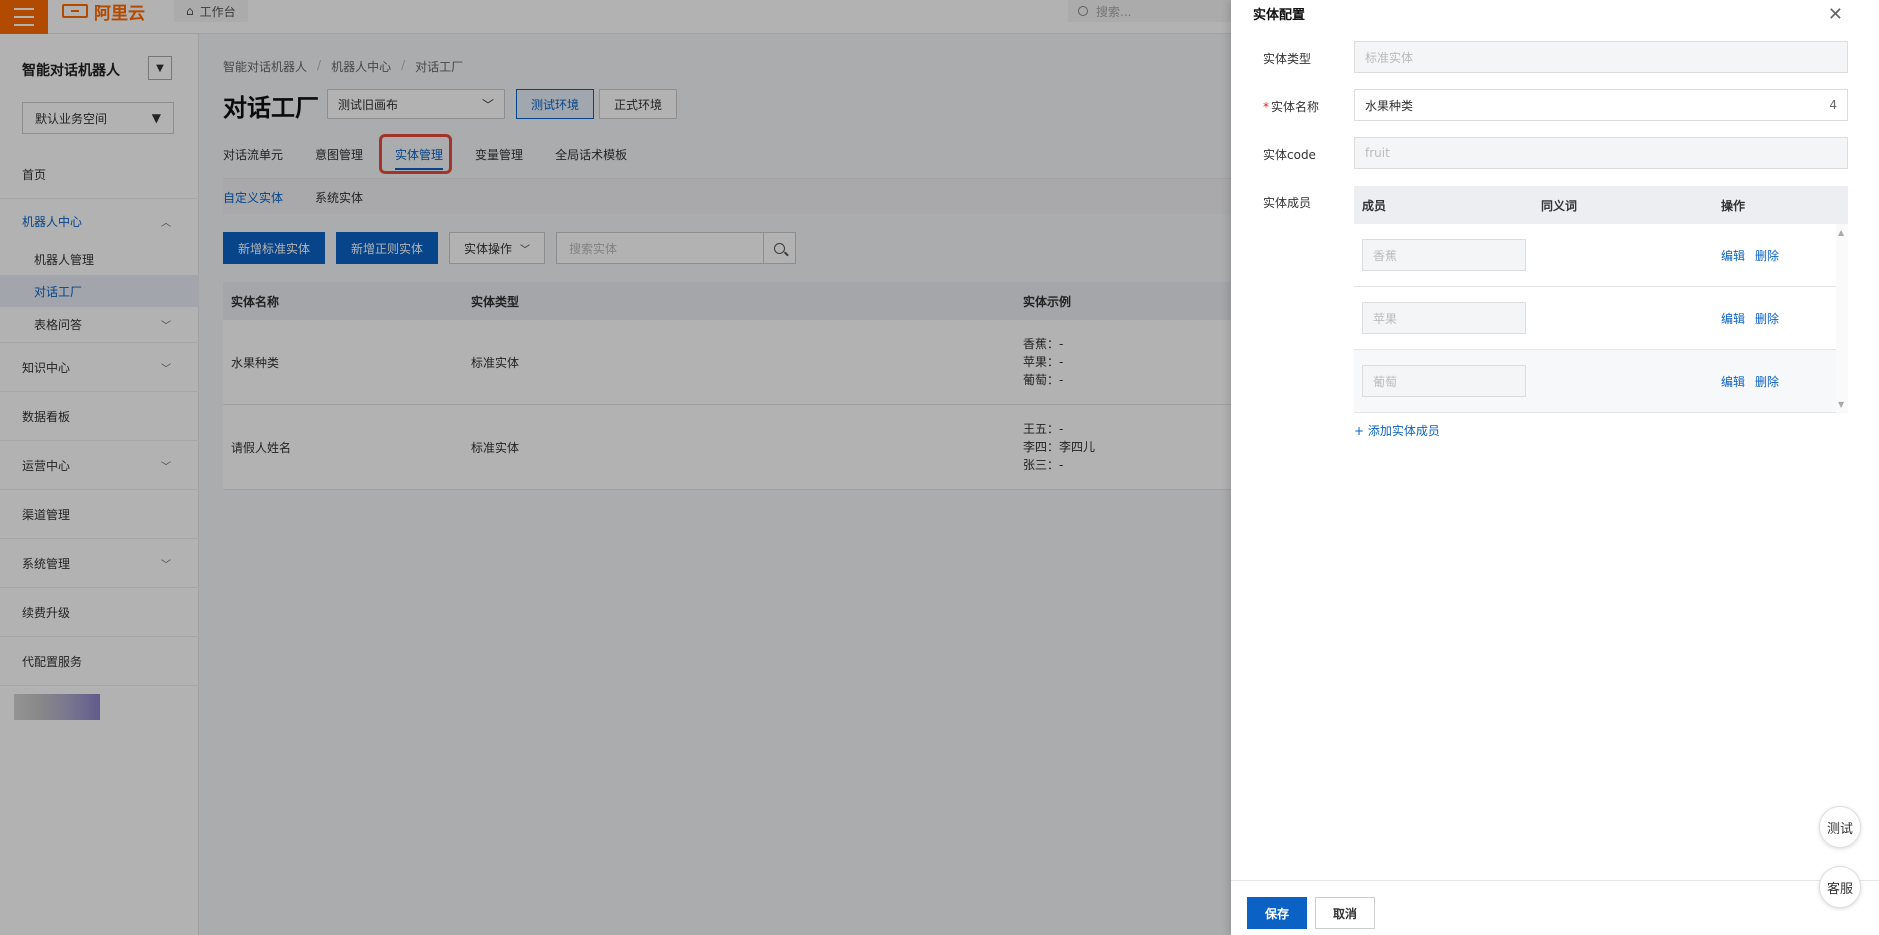 This screenshot has width=1879, height=935. I want to click on column-header: 同义词, so click(1559, 205).